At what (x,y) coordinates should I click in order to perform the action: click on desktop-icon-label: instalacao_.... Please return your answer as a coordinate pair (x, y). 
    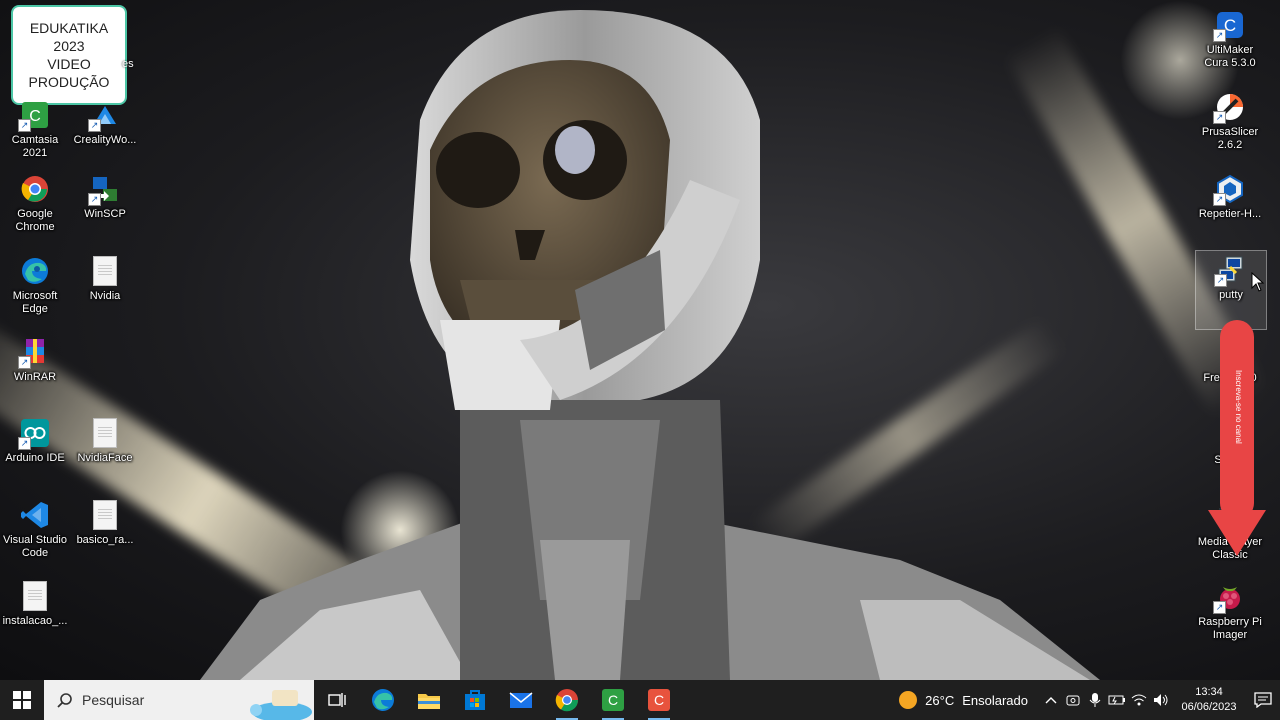
    Looking at the image, I should click on (35, 621).